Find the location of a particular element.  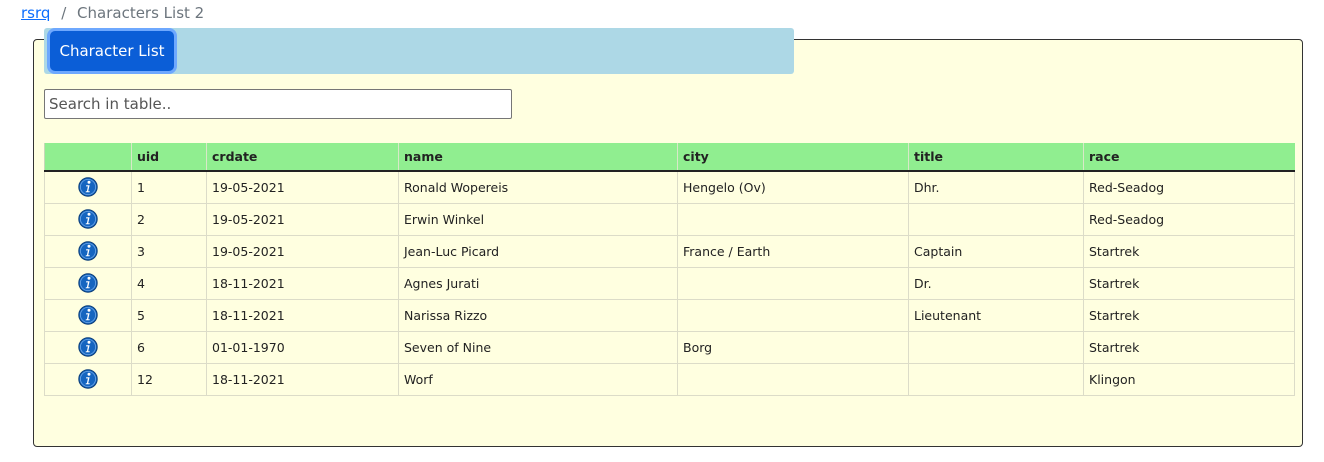

column-header-crdate: crdate is located at coordinates (302, 157).